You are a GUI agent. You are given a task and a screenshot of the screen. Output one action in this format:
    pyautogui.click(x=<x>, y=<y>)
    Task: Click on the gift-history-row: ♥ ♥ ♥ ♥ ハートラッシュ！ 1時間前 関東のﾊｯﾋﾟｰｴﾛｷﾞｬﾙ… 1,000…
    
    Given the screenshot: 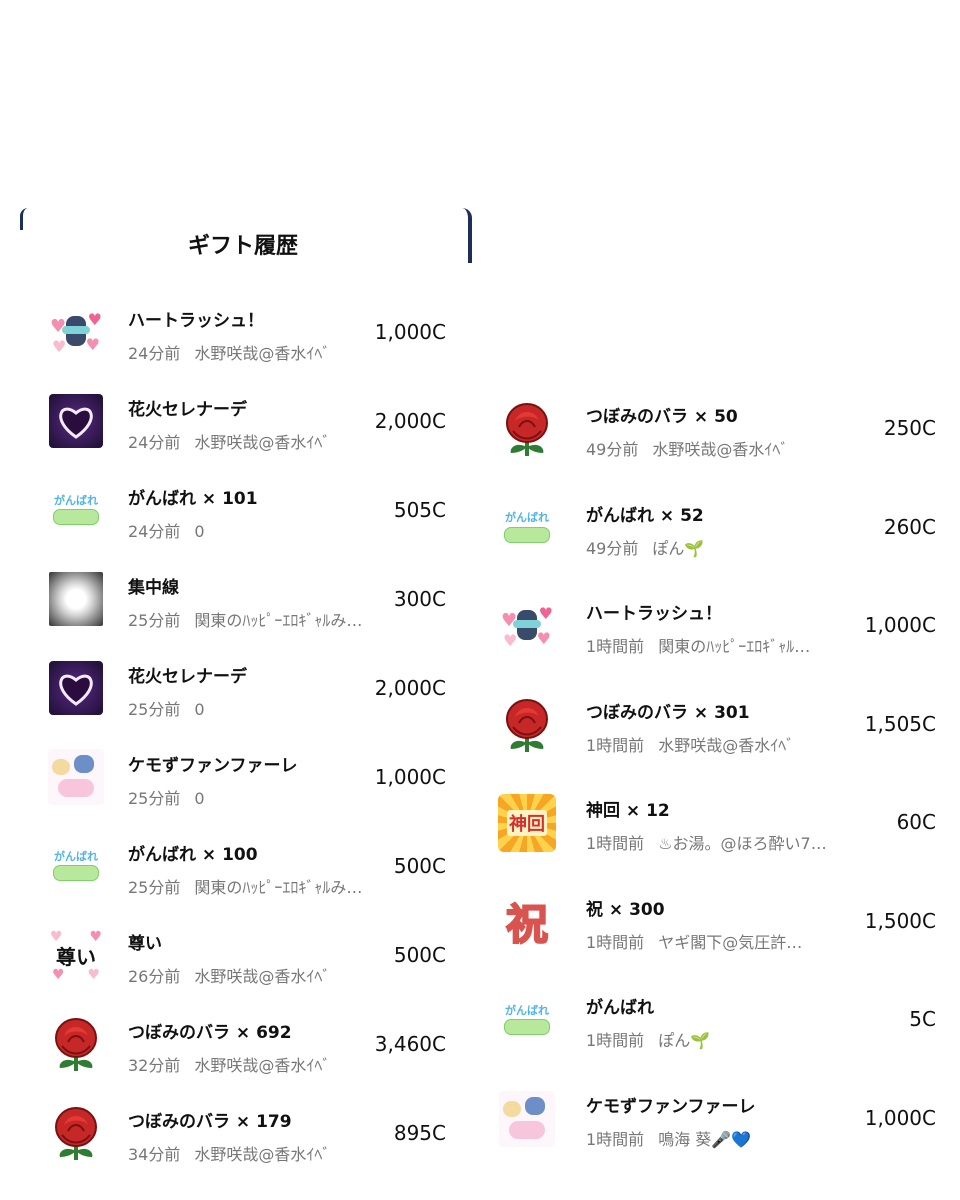 What is the action you would take?
    pyautogui.click(x=720, y=631)
    